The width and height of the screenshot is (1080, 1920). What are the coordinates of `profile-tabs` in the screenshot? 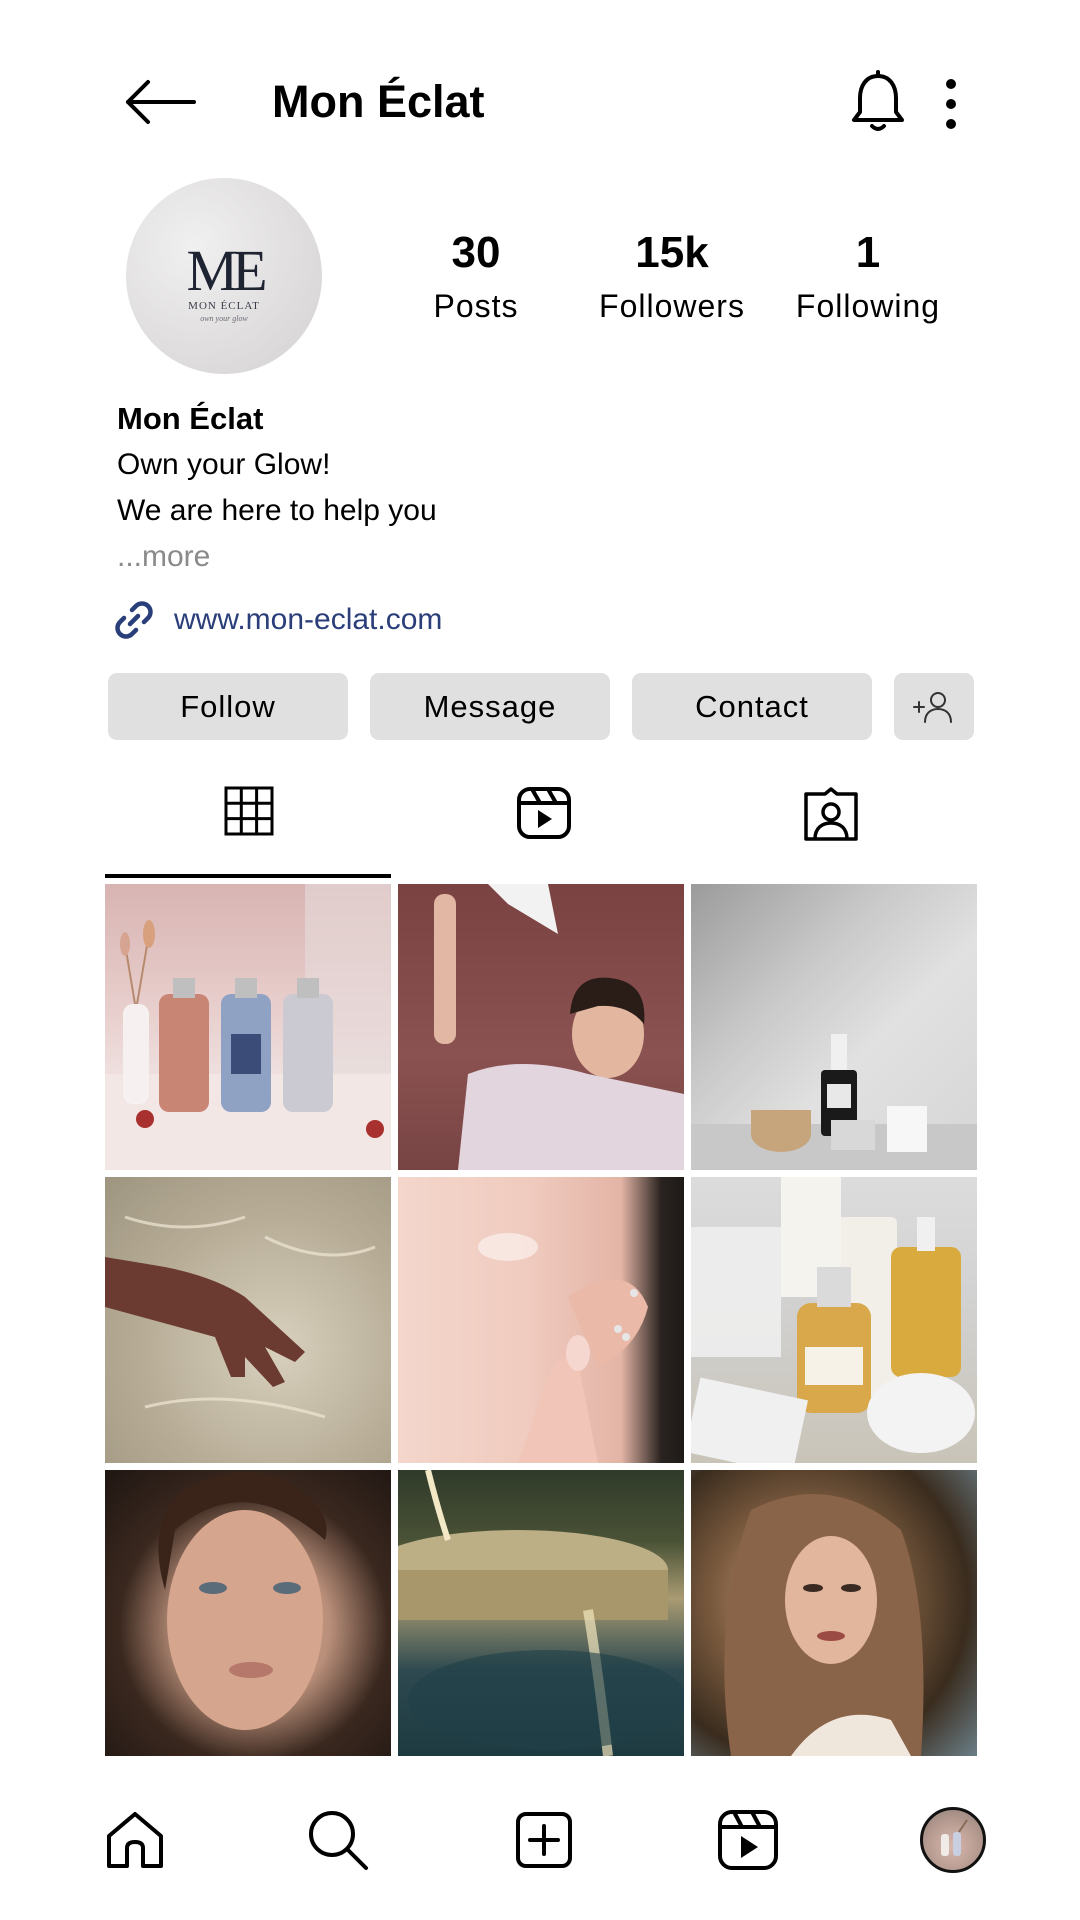 It's located at (541, 824).